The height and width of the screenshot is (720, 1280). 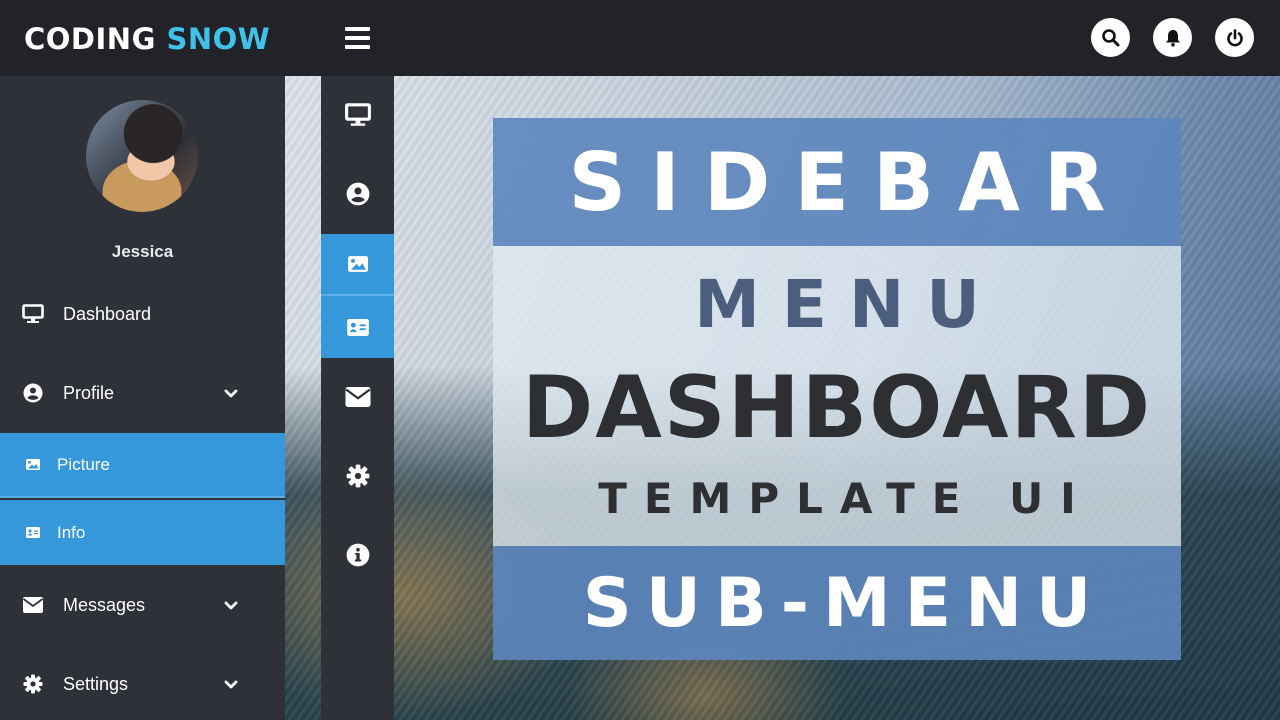 I want to click on sidebar-item-label: Messages, so click(x=104, y=604).